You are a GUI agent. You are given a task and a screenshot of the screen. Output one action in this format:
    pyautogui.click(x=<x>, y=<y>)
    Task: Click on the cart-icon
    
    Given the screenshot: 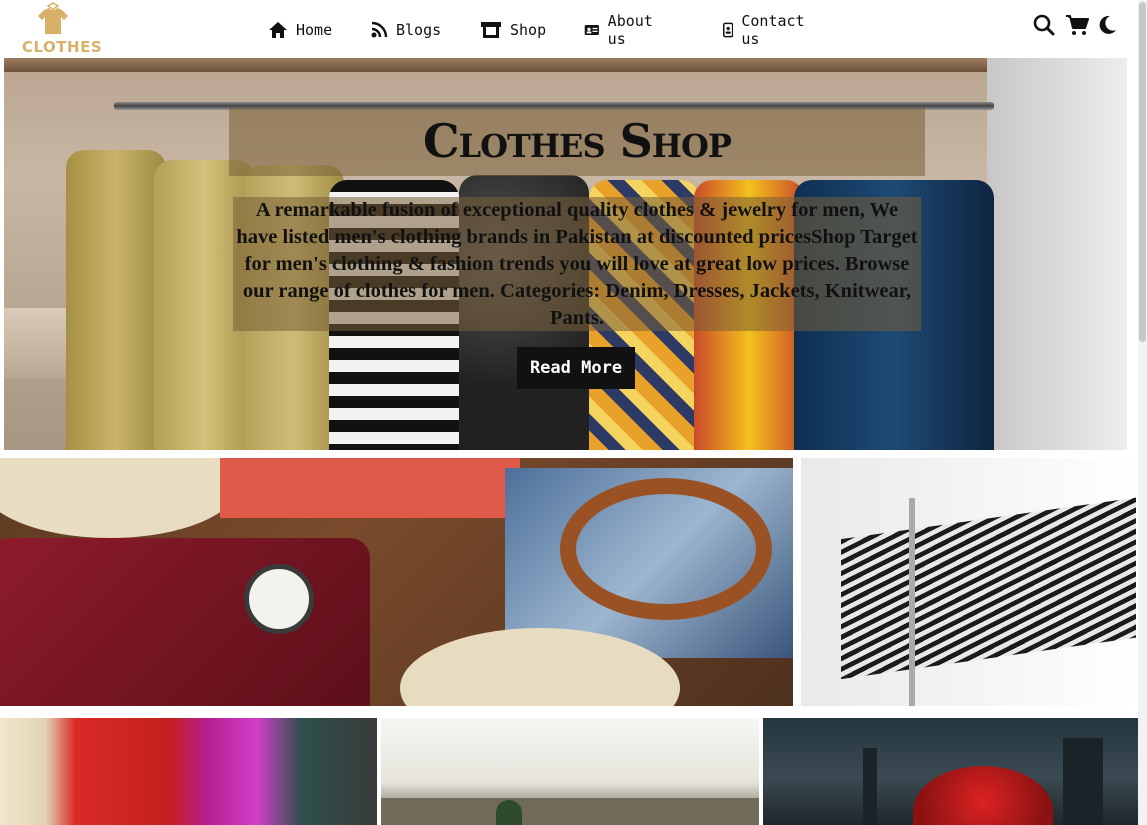 What is the action you would take?
    pyautogui.click(x=1077, y=25)
    